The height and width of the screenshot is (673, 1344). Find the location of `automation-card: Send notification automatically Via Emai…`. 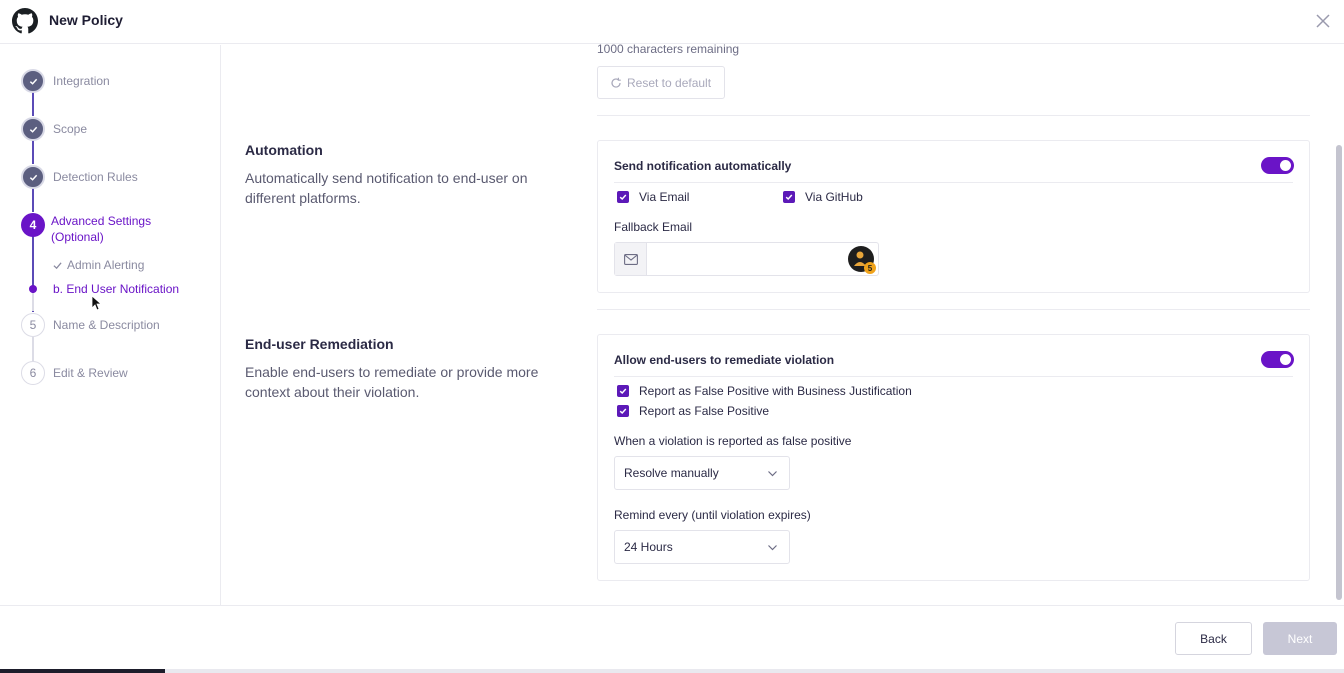

automation-card: Send notification automatically Via Emai… is located at coordinates (953, 216).